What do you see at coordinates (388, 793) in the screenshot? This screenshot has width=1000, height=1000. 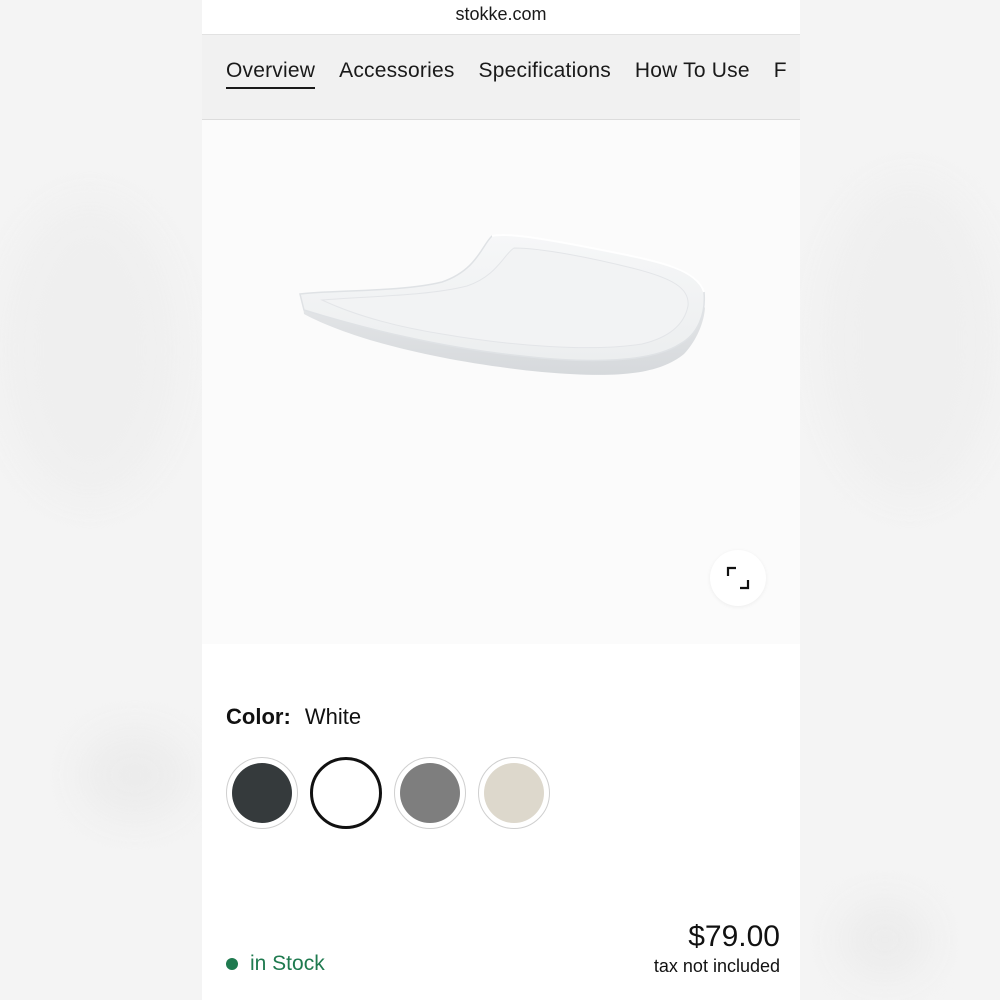 I see `color-swatches` at bounding box center [388, 793].